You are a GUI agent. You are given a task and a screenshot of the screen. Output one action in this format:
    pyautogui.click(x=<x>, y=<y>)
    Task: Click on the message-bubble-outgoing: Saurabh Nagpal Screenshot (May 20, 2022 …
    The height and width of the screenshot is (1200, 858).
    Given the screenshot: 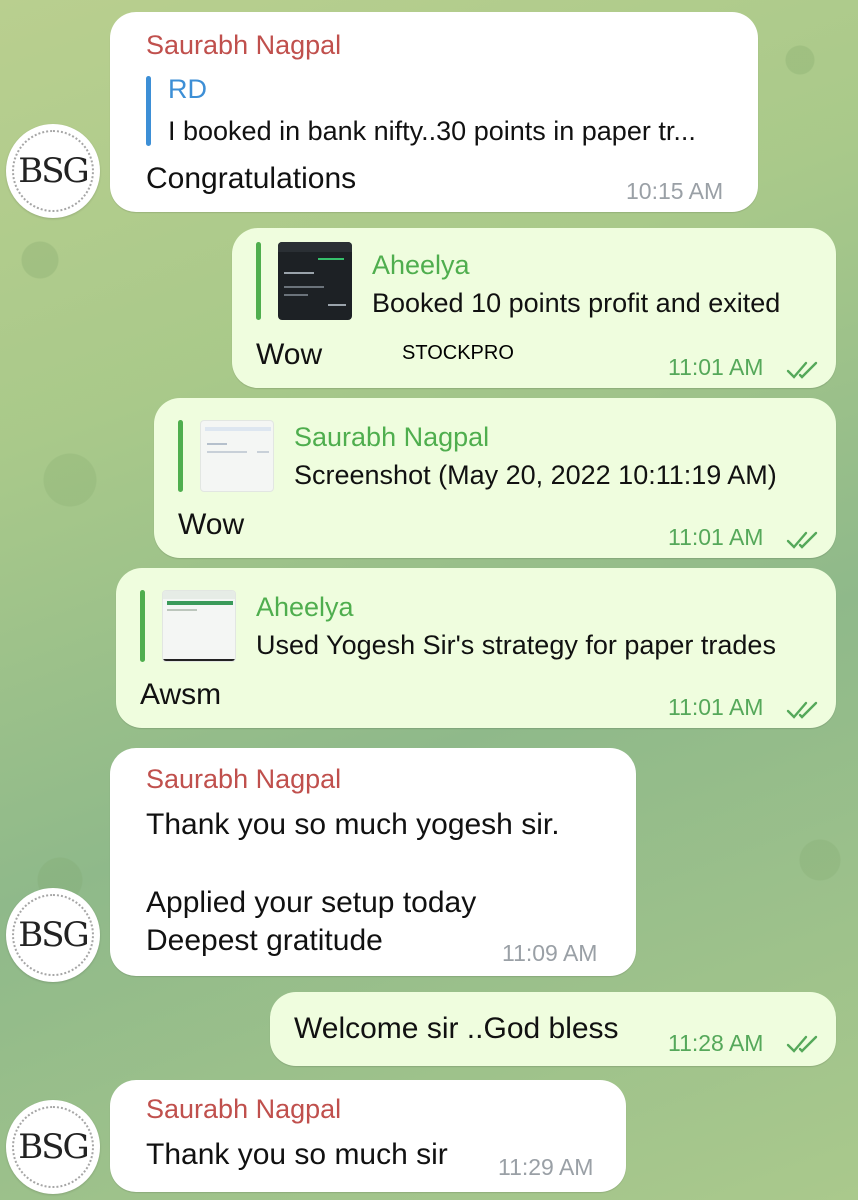 What is the action you would take?
    pyautogui.click(x=495, y=478)
    